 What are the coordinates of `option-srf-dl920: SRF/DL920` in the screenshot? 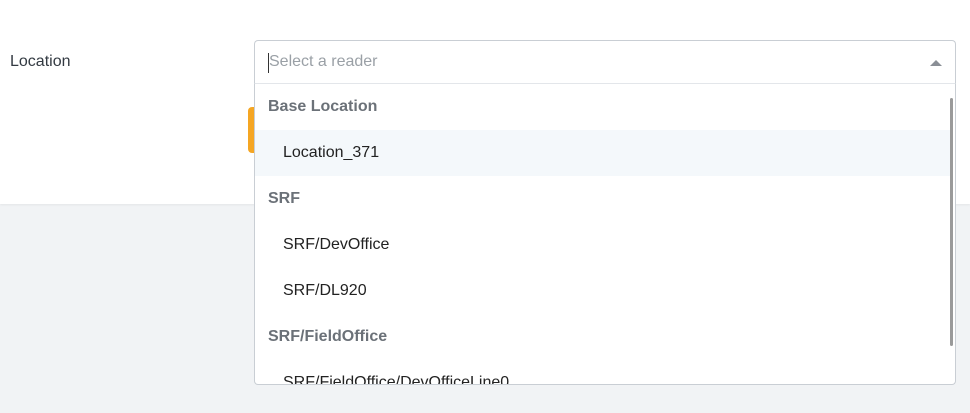 It's located at (603, 291).